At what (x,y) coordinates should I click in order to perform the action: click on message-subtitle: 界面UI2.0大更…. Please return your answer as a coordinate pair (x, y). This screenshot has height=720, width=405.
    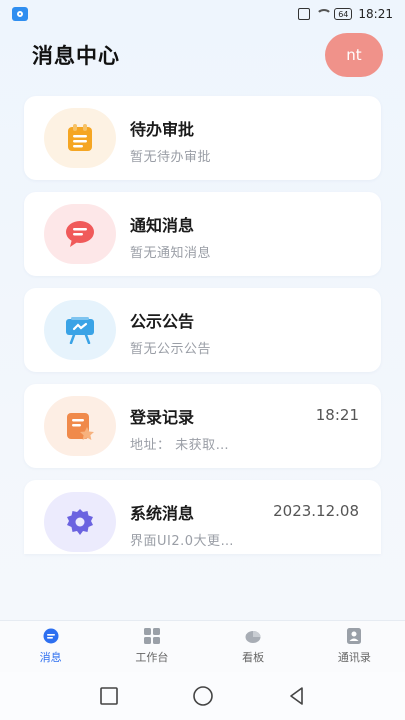
    Looking at the image, I should click on (182, 541).